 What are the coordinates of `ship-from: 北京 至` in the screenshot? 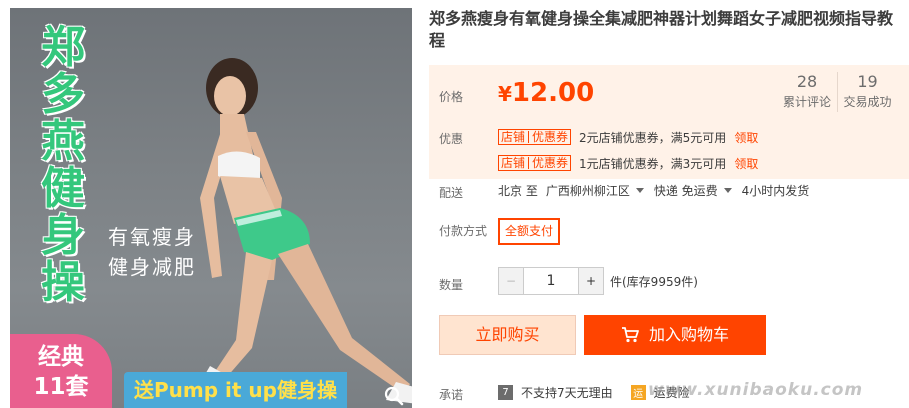 It's located at (518, 191).